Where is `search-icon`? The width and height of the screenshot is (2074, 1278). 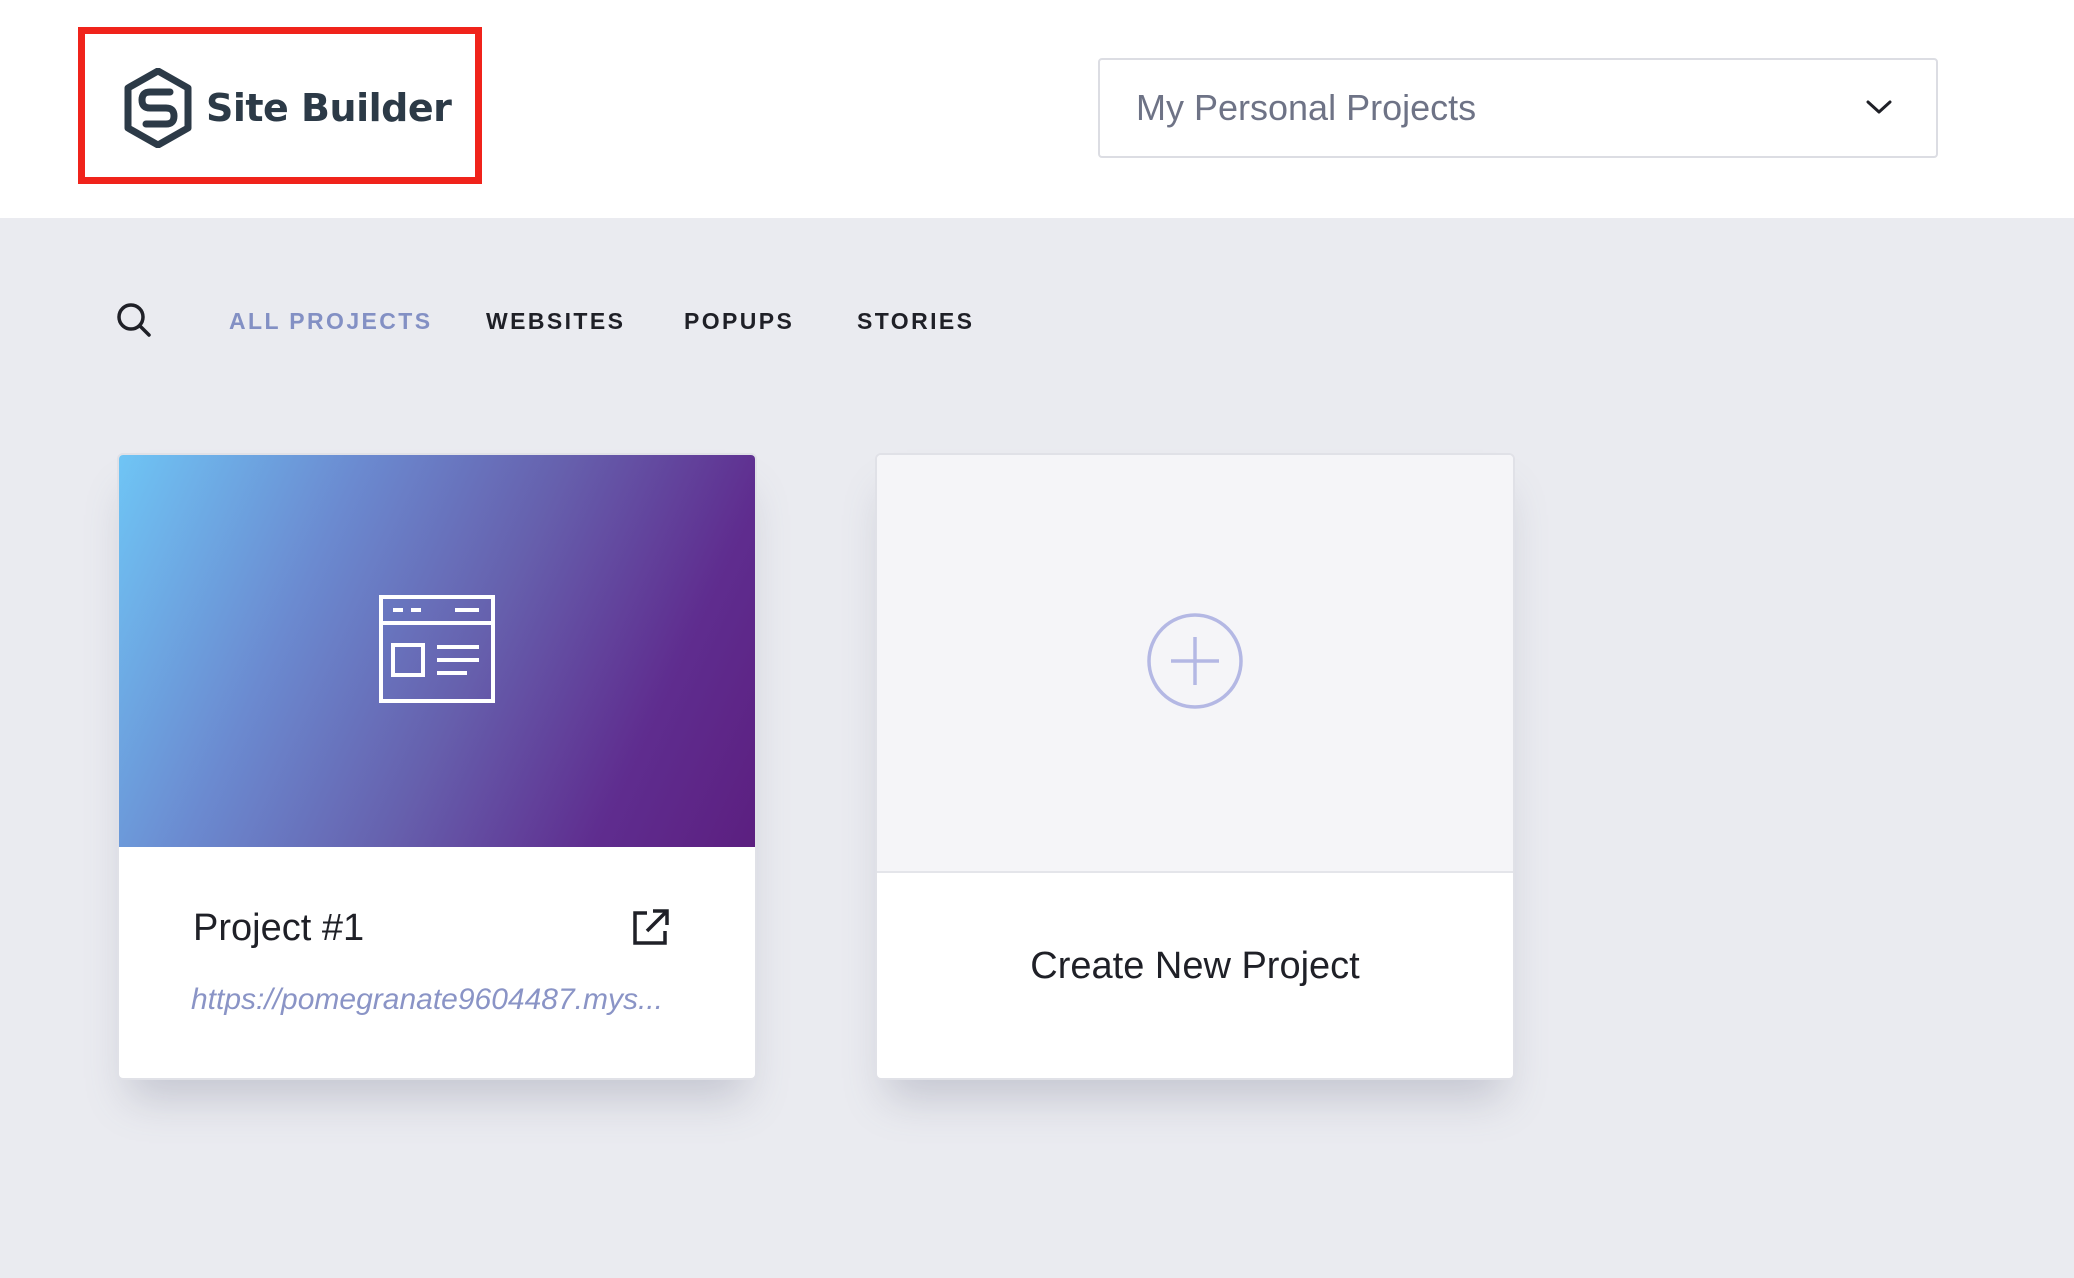
search-icon is located at coordinates (134, 320).